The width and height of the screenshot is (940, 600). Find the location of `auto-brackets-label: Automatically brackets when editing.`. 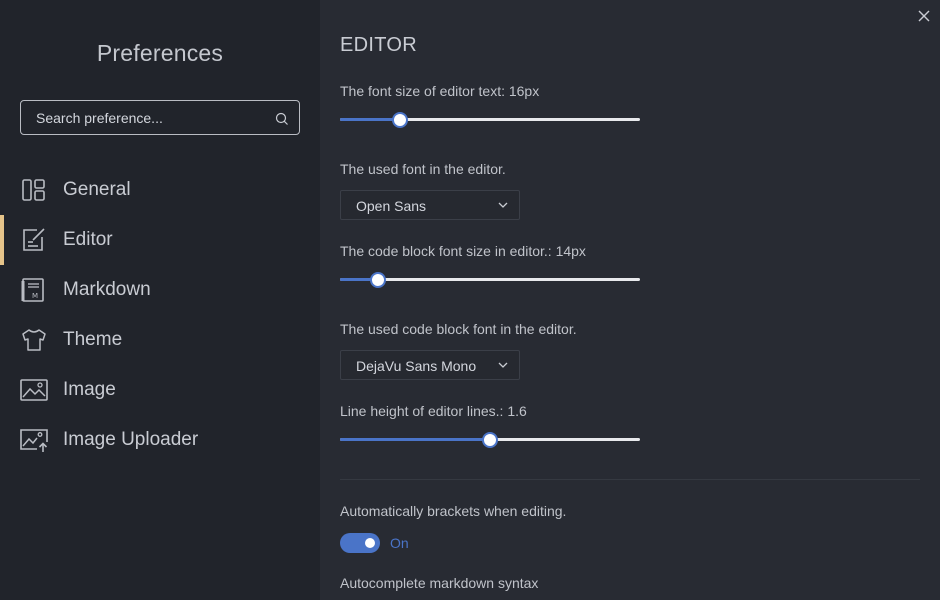

auto-brackets-label: Automatically brackets when editing. is located at coordinates (453, 511).